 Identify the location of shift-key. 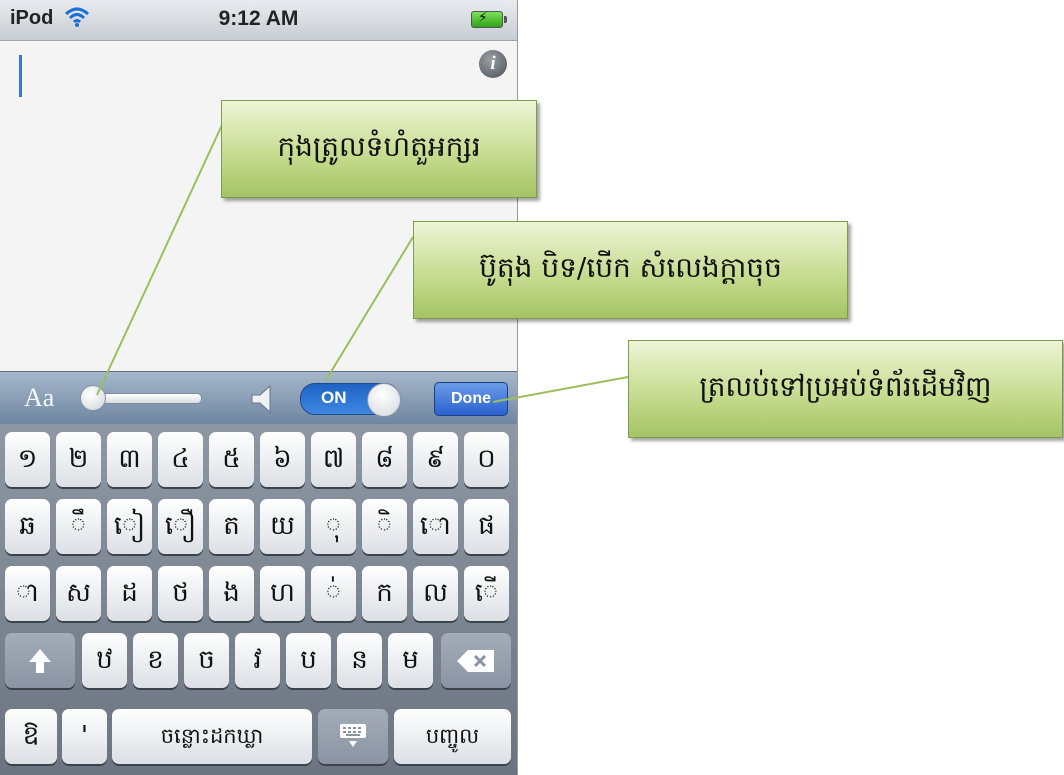
(40, 660).